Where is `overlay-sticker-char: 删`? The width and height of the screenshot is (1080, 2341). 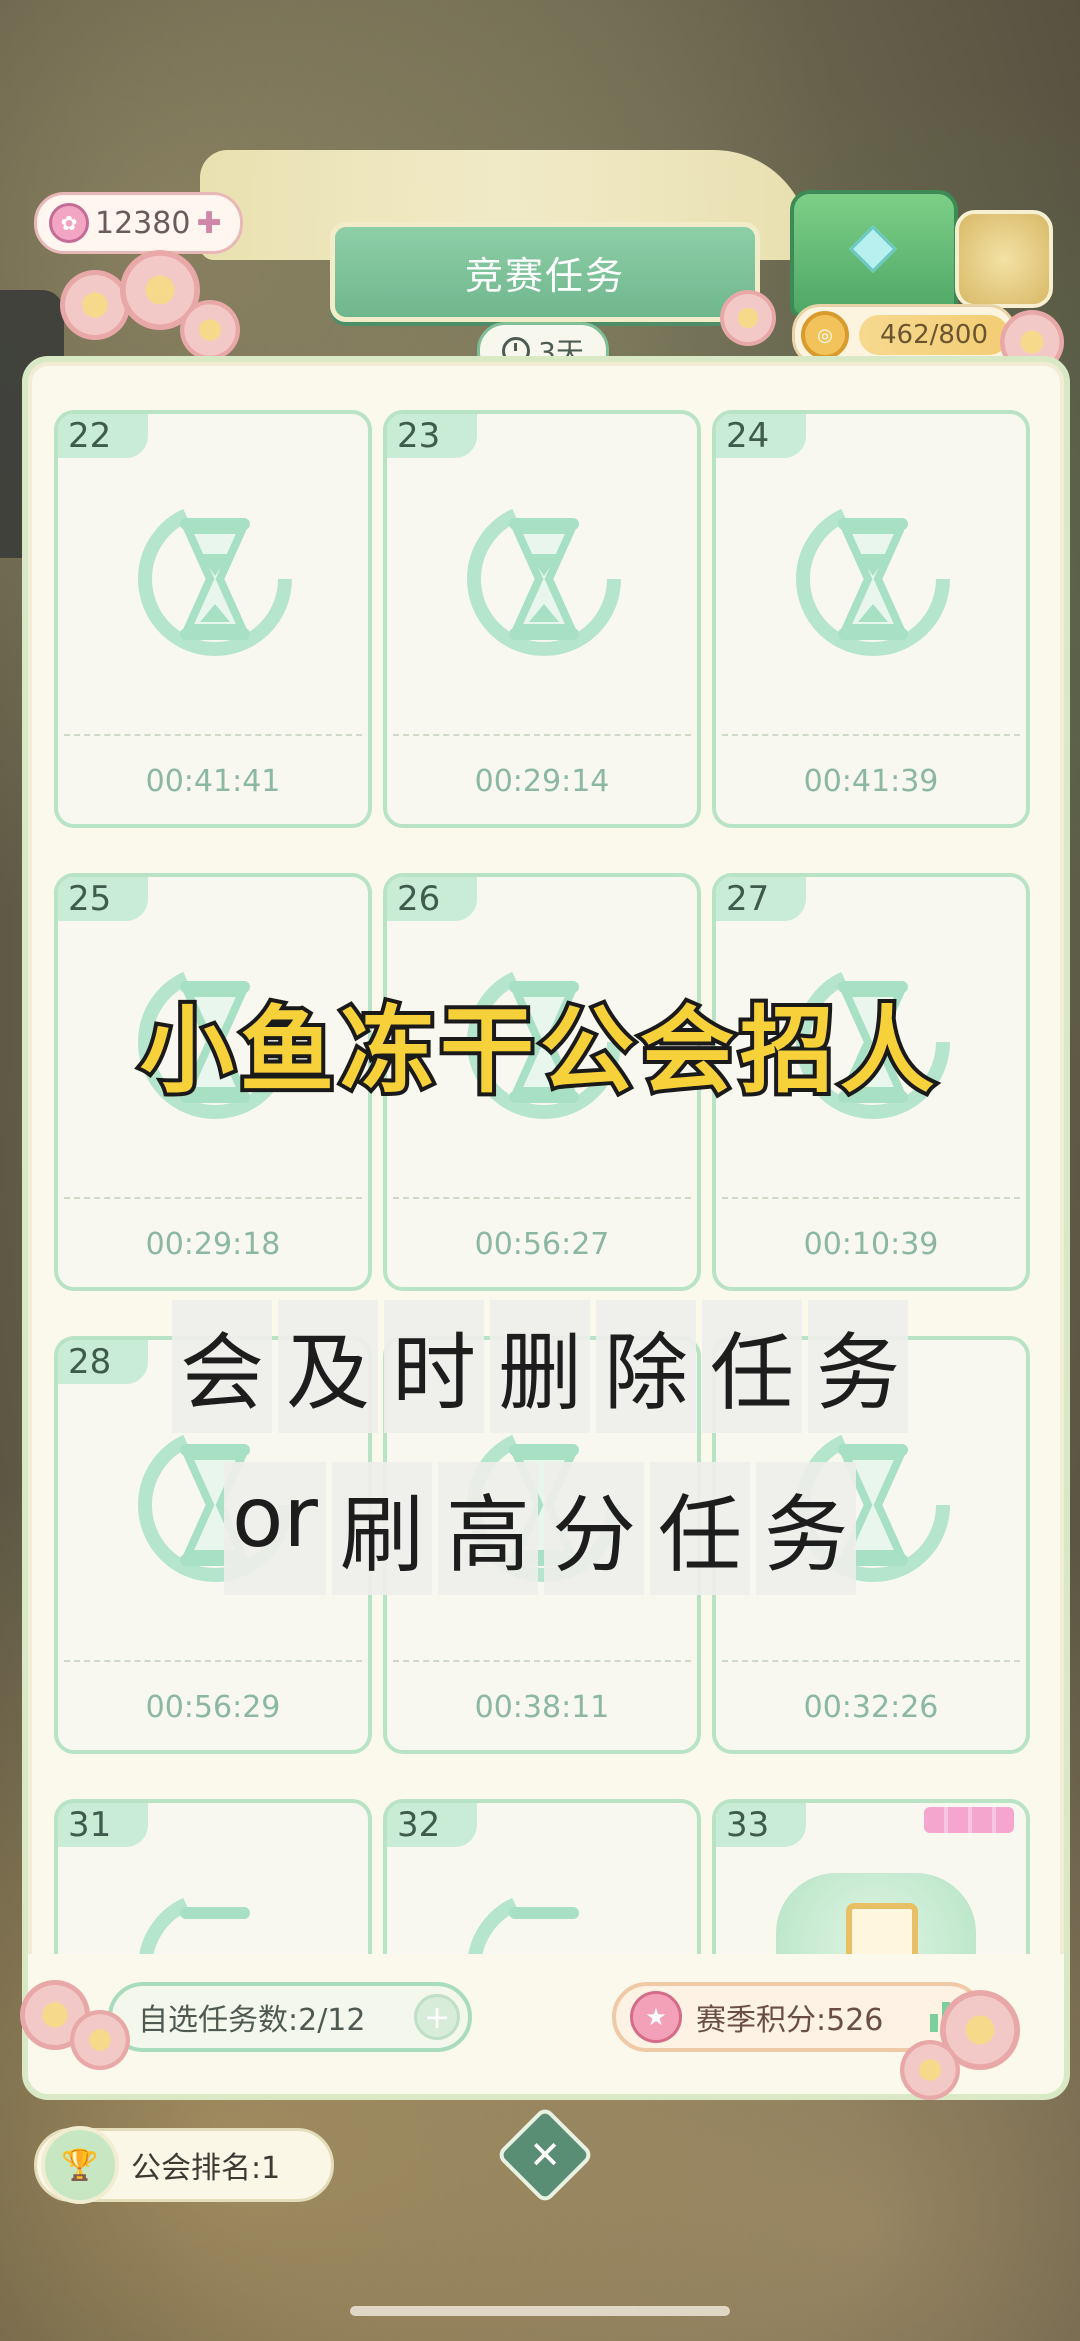 overlay-sticker-char: 删 is located at coordinates (539, 1366).